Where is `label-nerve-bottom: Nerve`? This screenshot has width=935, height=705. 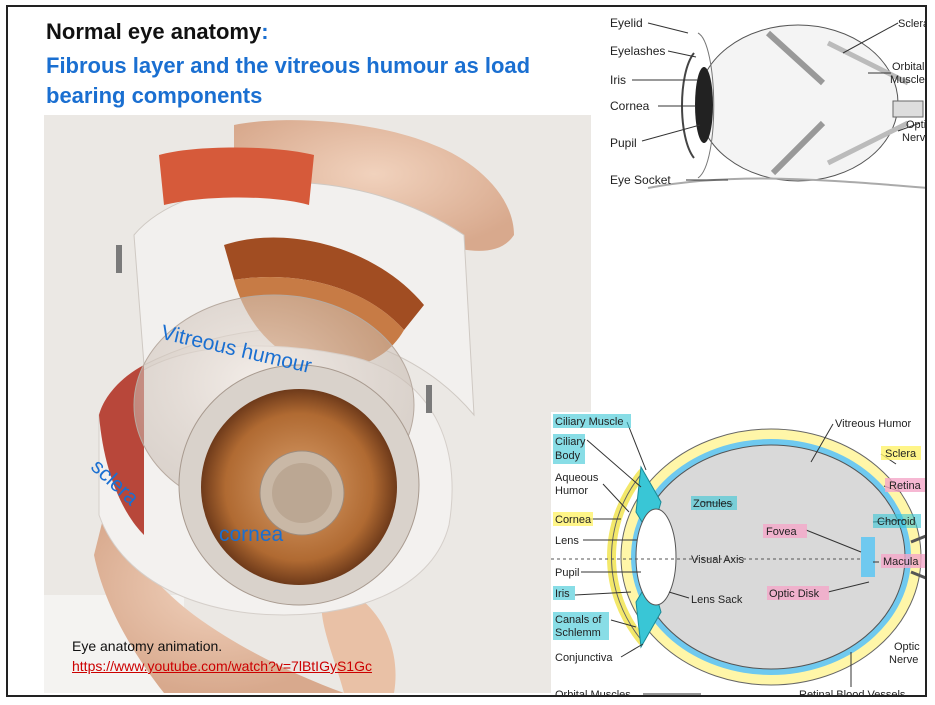
label-nerve-bottom: Nerve is located at coordinates (903, 660).